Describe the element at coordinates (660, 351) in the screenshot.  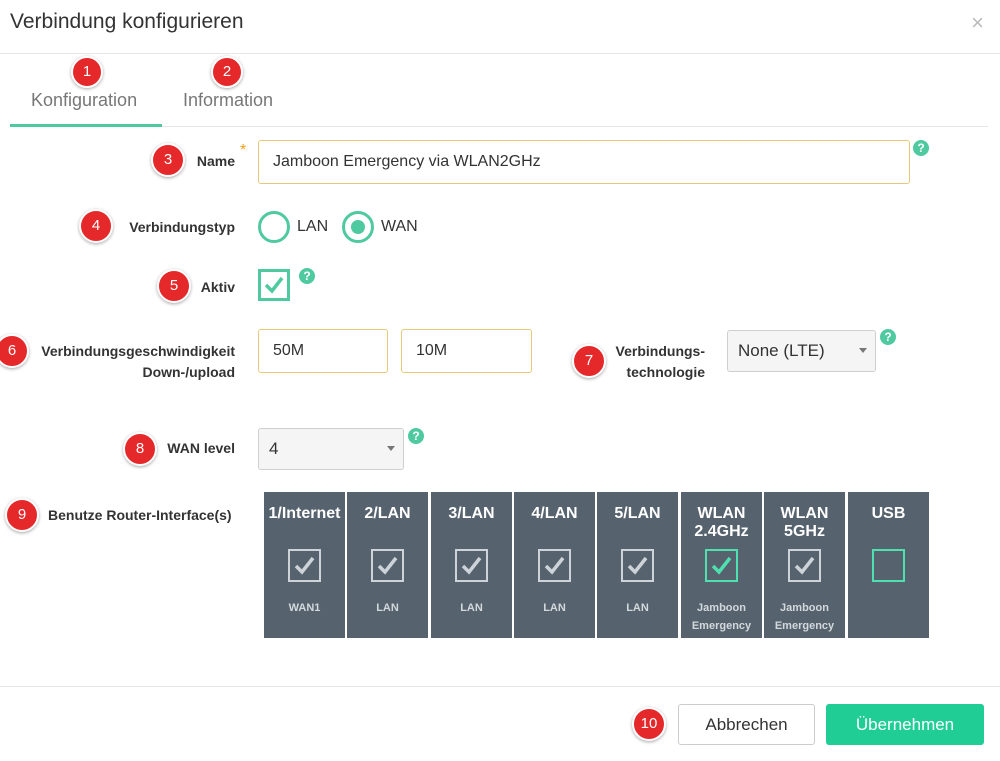
I see `technology-label-line1: Verbindungs-` at that location.